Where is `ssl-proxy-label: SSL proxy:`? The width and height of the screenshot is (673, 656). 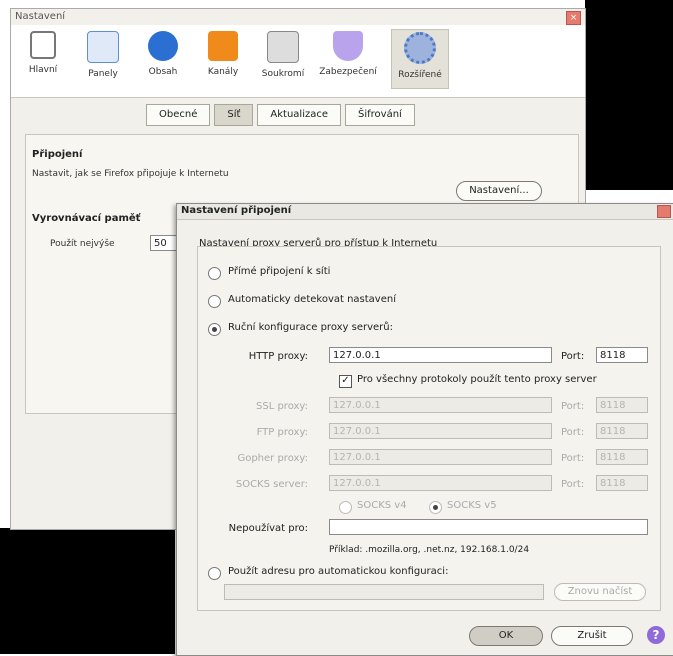 ssl-proxy-label: SSL proxy: is located at coordinates (282, 406).